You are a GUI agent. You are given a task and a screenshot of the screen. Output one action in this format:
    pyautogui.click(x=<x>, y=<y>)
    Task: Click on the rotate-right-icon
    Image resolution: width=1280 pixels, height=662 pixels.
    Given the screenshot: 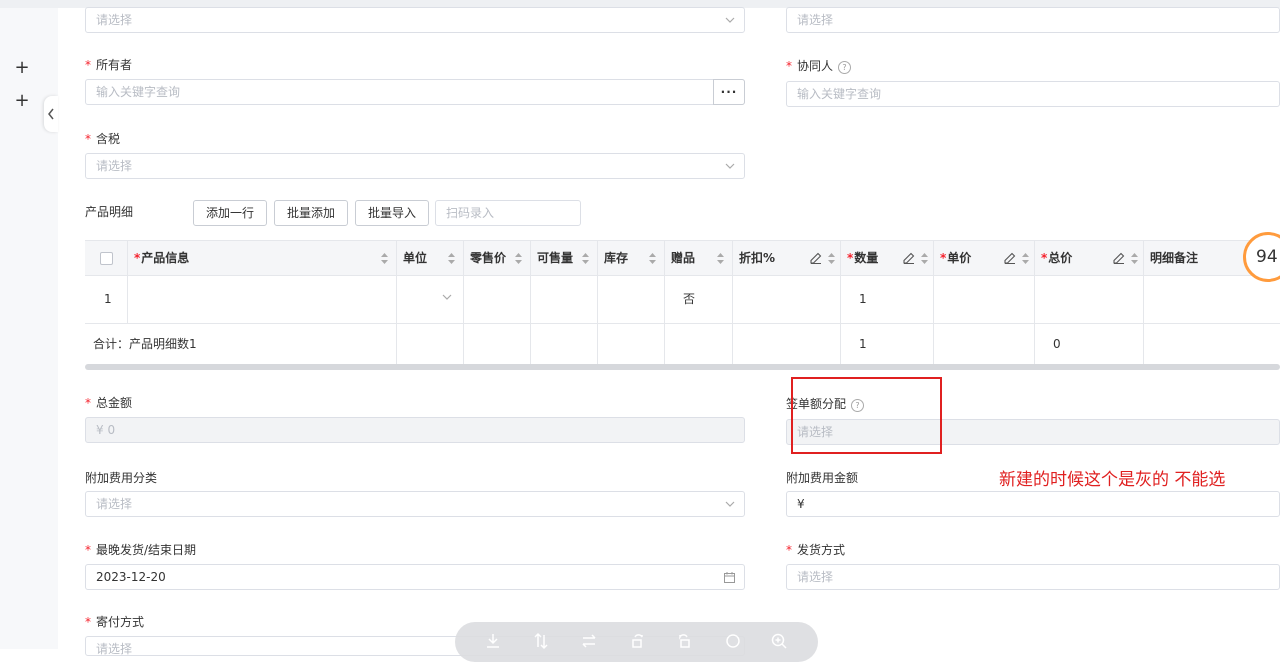 What is the action you would take?
    pyautogui.click(x=637, y=641)
    